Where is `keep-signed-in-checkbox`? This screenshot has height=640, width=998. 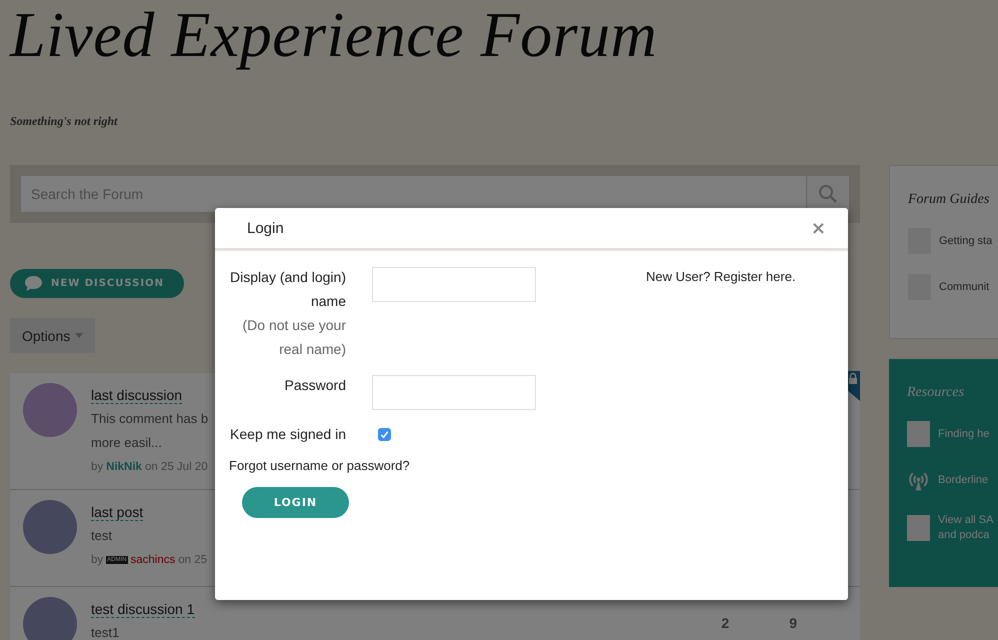 keep-signed-in-checkbox is located at coordinates (384, 434).